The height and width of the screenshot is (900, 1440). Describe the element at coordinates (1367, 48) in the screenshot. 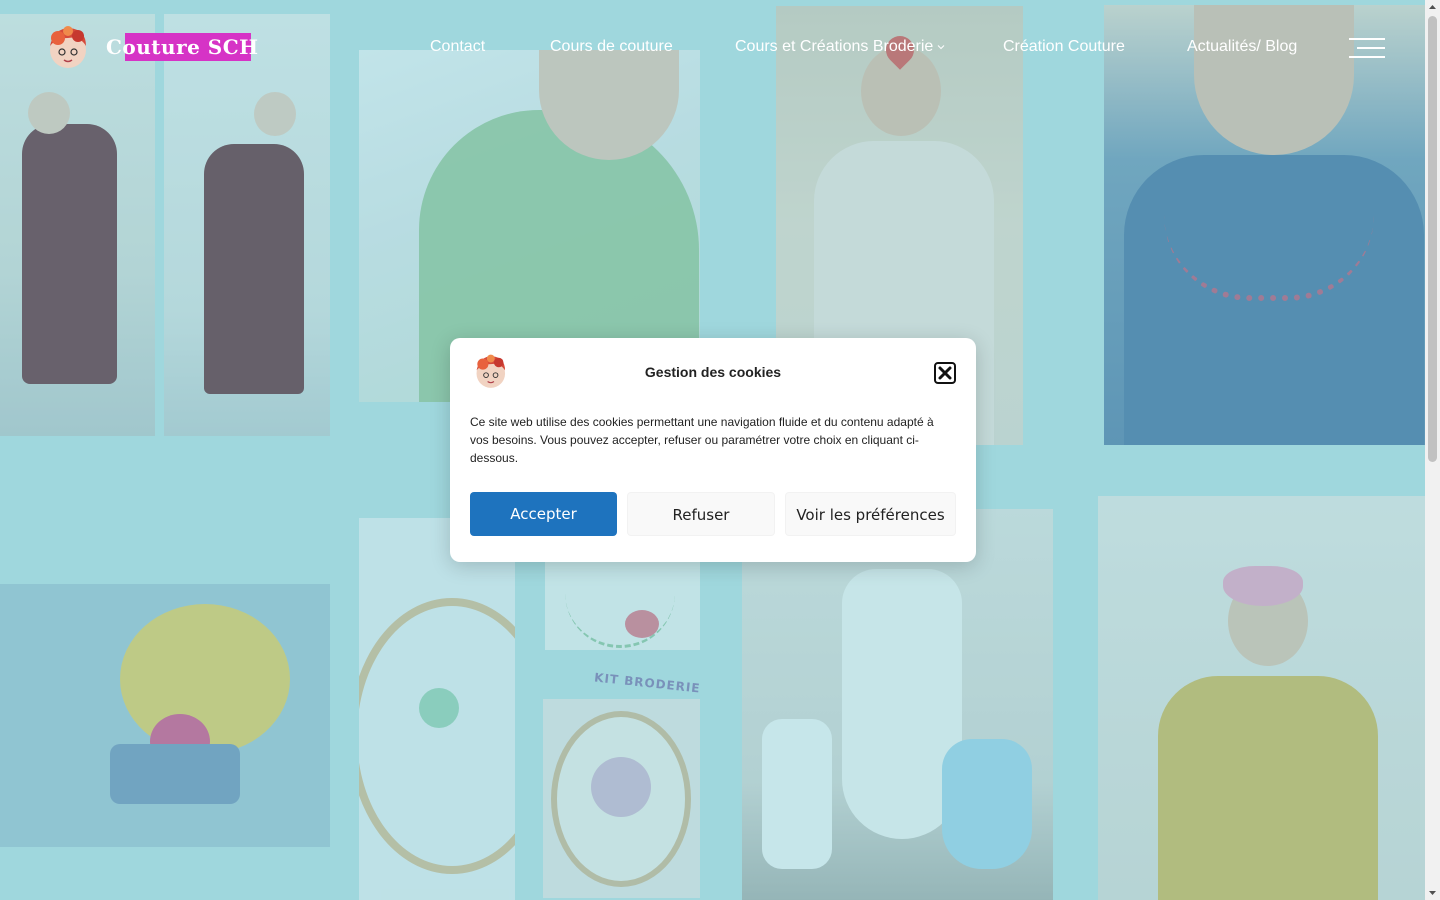

I see `hamburger-menu-icon` at that location.